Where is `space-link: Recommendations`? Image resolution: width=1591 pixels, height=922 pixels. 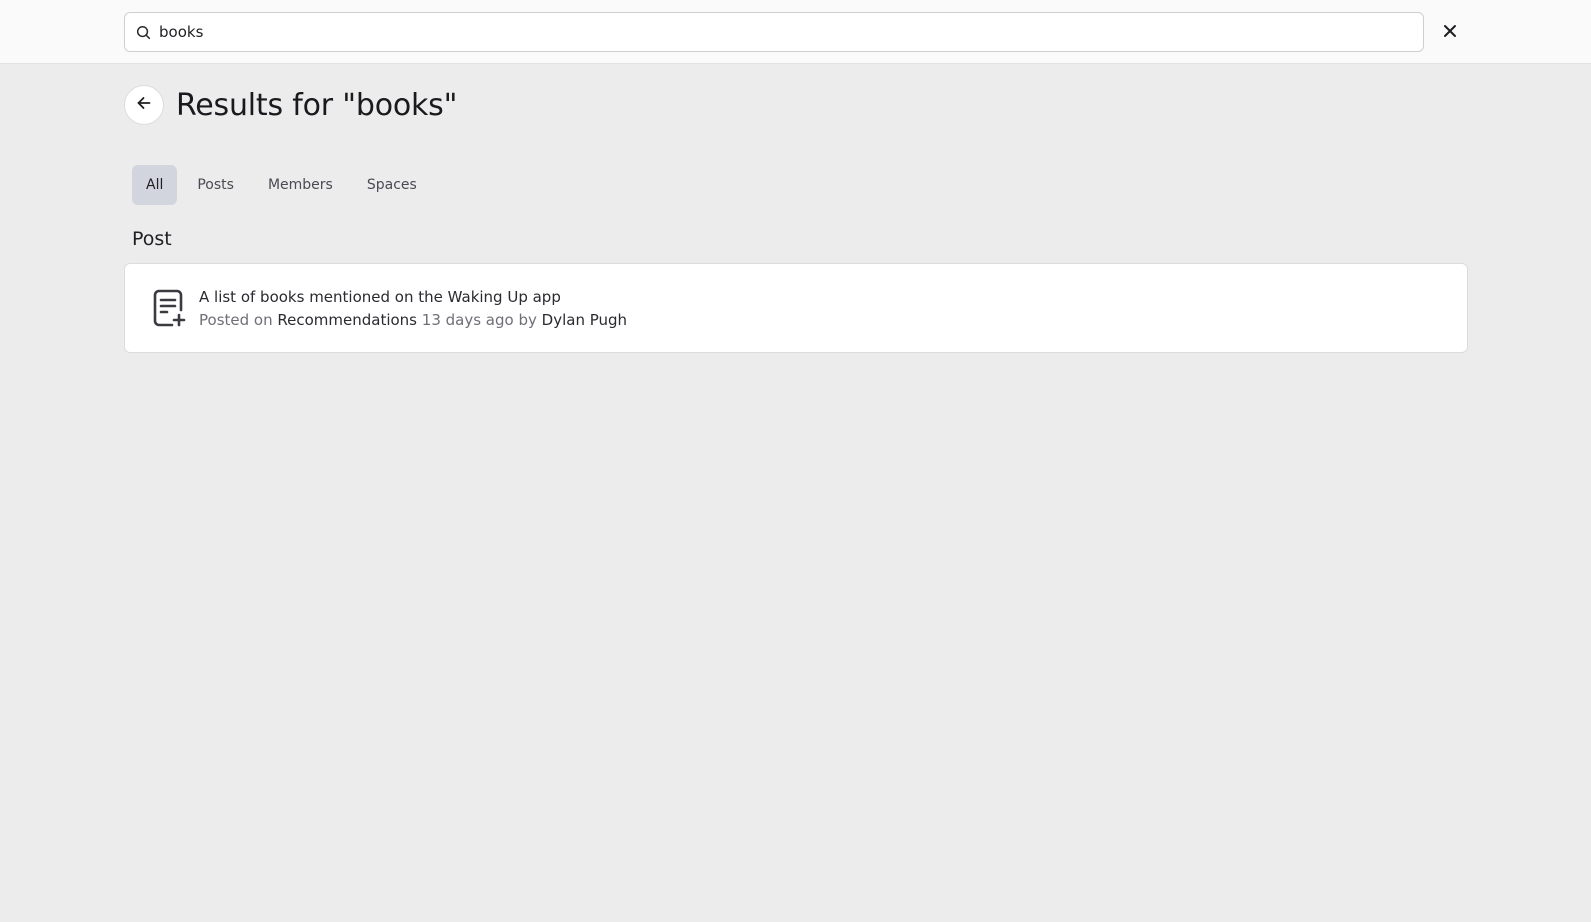 space-link: Recommendations is located at coordinates (347, 320).